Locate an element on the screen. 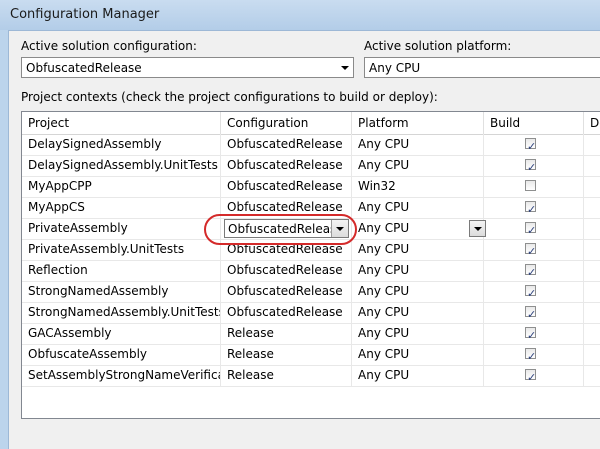  column-header-deploy: Dep is located at coordinates (592, 123).